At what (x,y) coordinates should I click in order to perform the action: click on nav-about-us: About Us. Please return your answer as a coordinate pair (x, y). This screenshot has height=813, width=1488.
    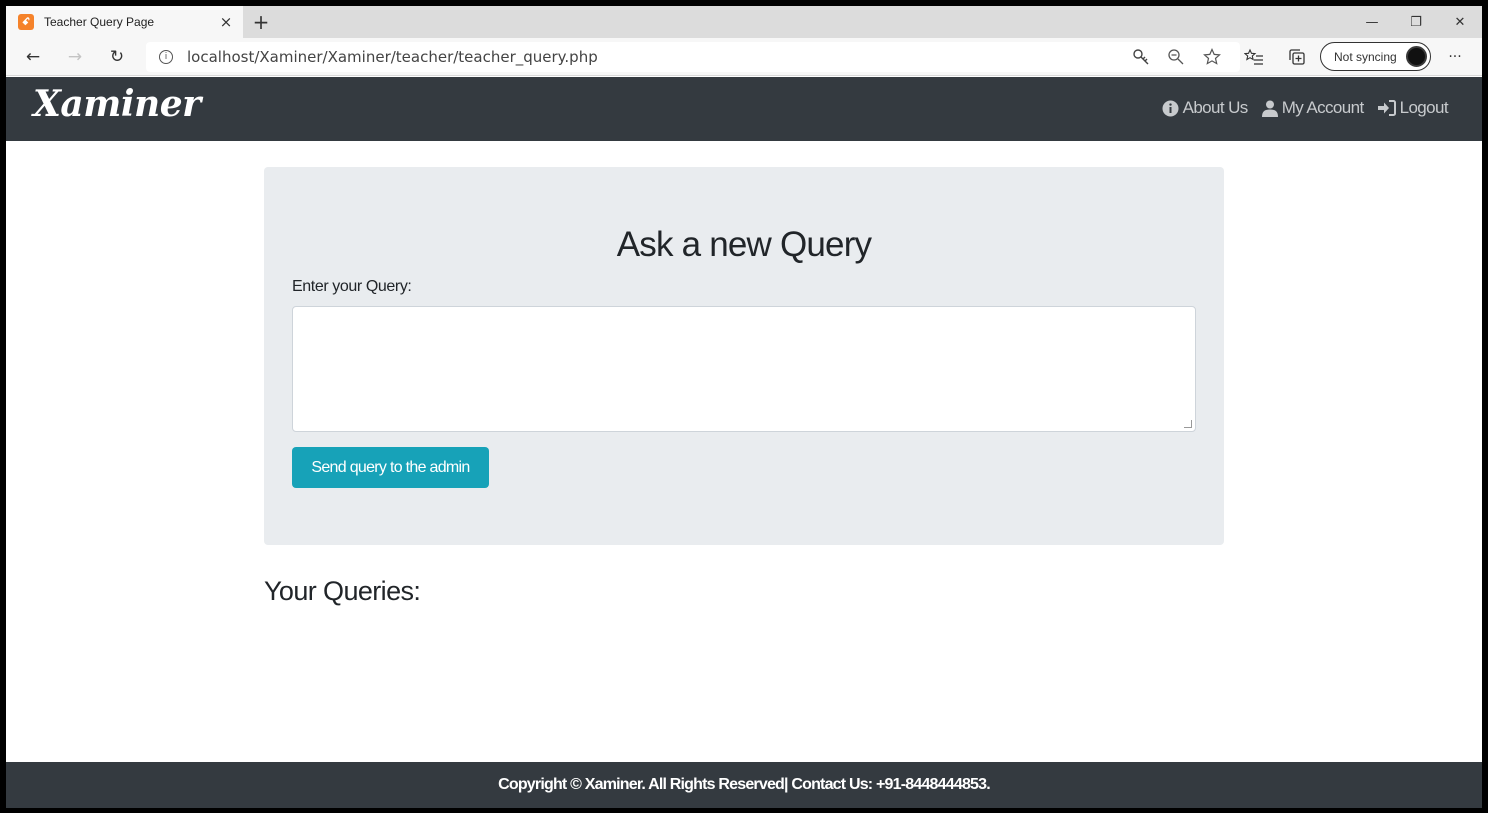
    Looking at the image, I should click on (1205, 108).